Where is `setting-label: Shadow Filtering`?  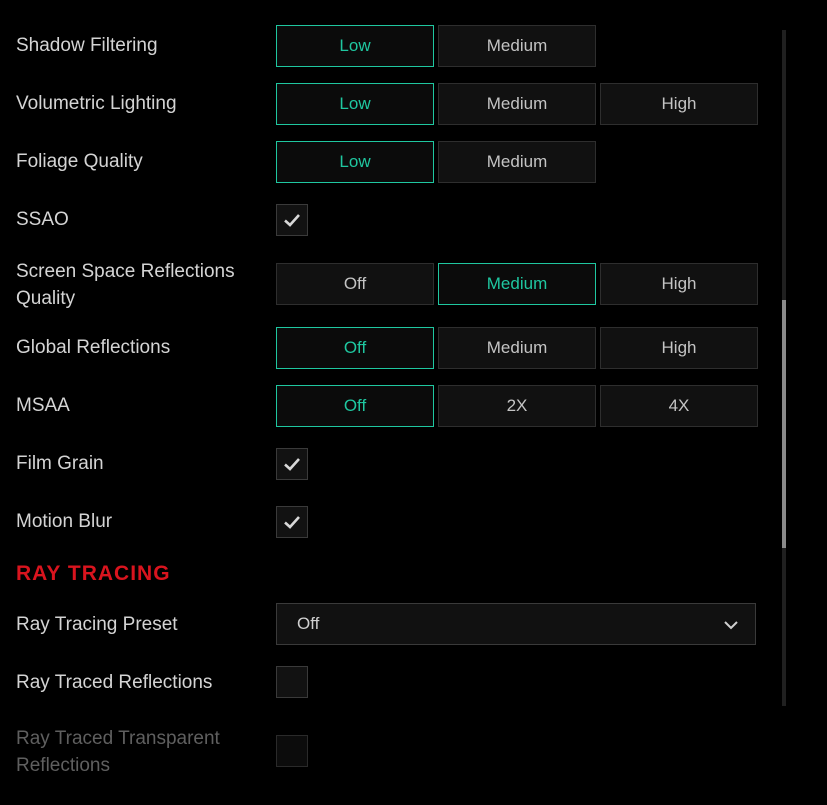
setting-label: Shadow Filtering is located at coordinates (87, 45).